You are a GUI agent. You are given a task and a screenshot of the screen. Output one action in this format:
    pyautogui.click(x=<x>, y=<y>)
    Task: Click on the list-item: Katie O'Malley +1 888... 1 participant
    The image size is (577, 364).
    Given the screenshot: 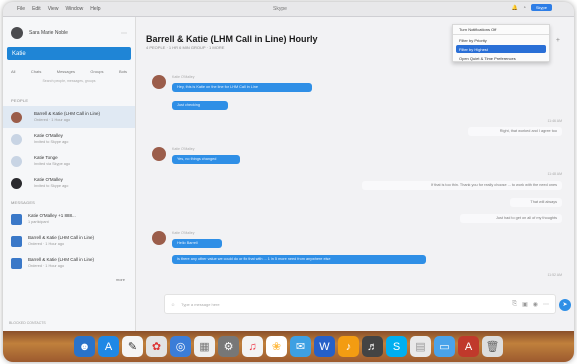 What is the action you would take?
    pyautogui.click(x=69, y=219)
    